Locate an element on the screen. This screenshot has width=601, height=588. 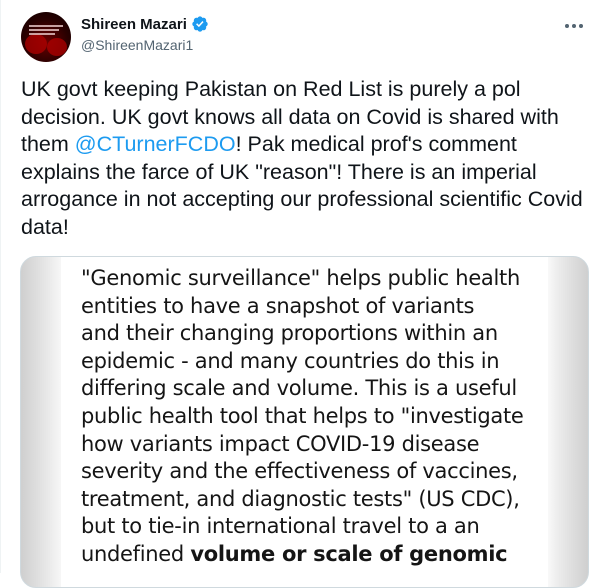
mention-link: @CTurnerFCDO is located at coordinates (155, 144).